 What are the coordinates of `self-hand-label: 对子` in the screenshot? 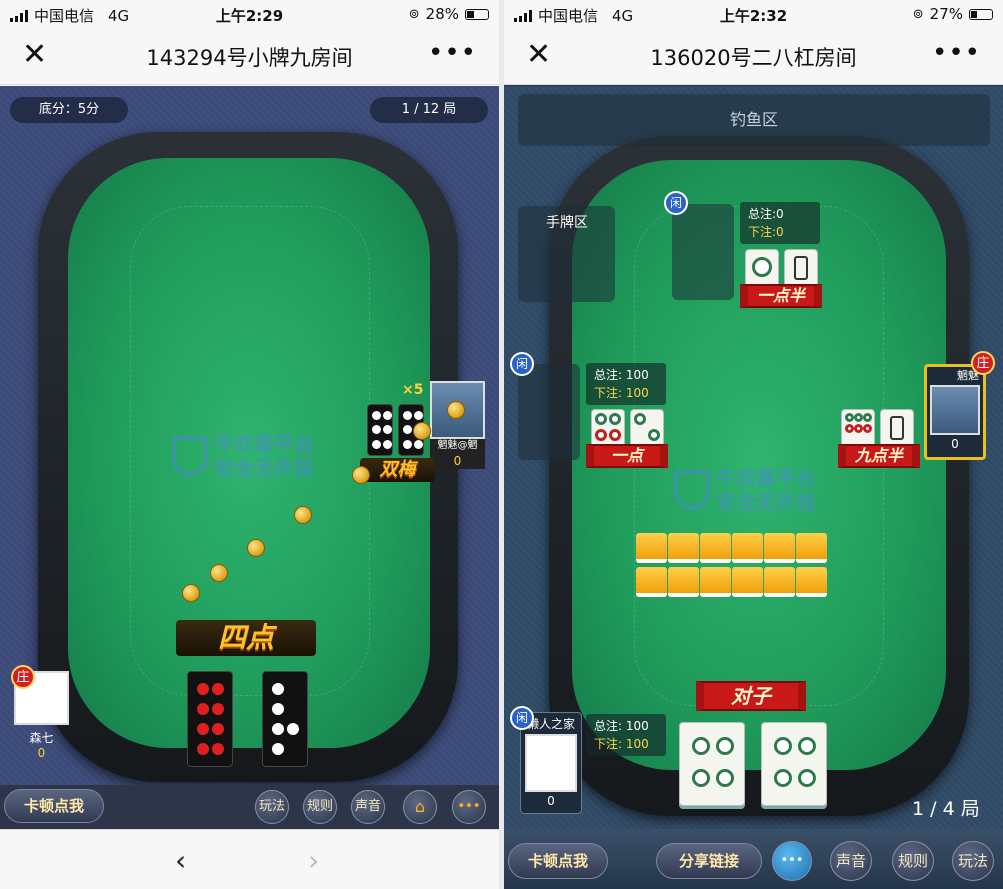 It's located at (751, 696).